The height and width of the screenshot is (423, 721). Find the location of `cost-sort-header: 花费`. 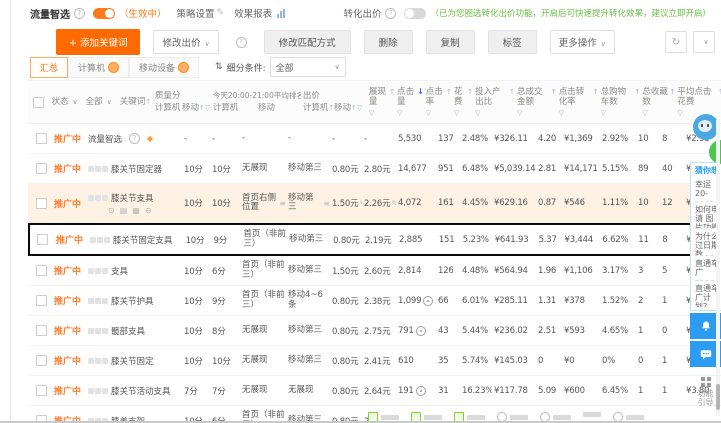

cost-sort-header: 花费 is located at coordinates (462, 102).